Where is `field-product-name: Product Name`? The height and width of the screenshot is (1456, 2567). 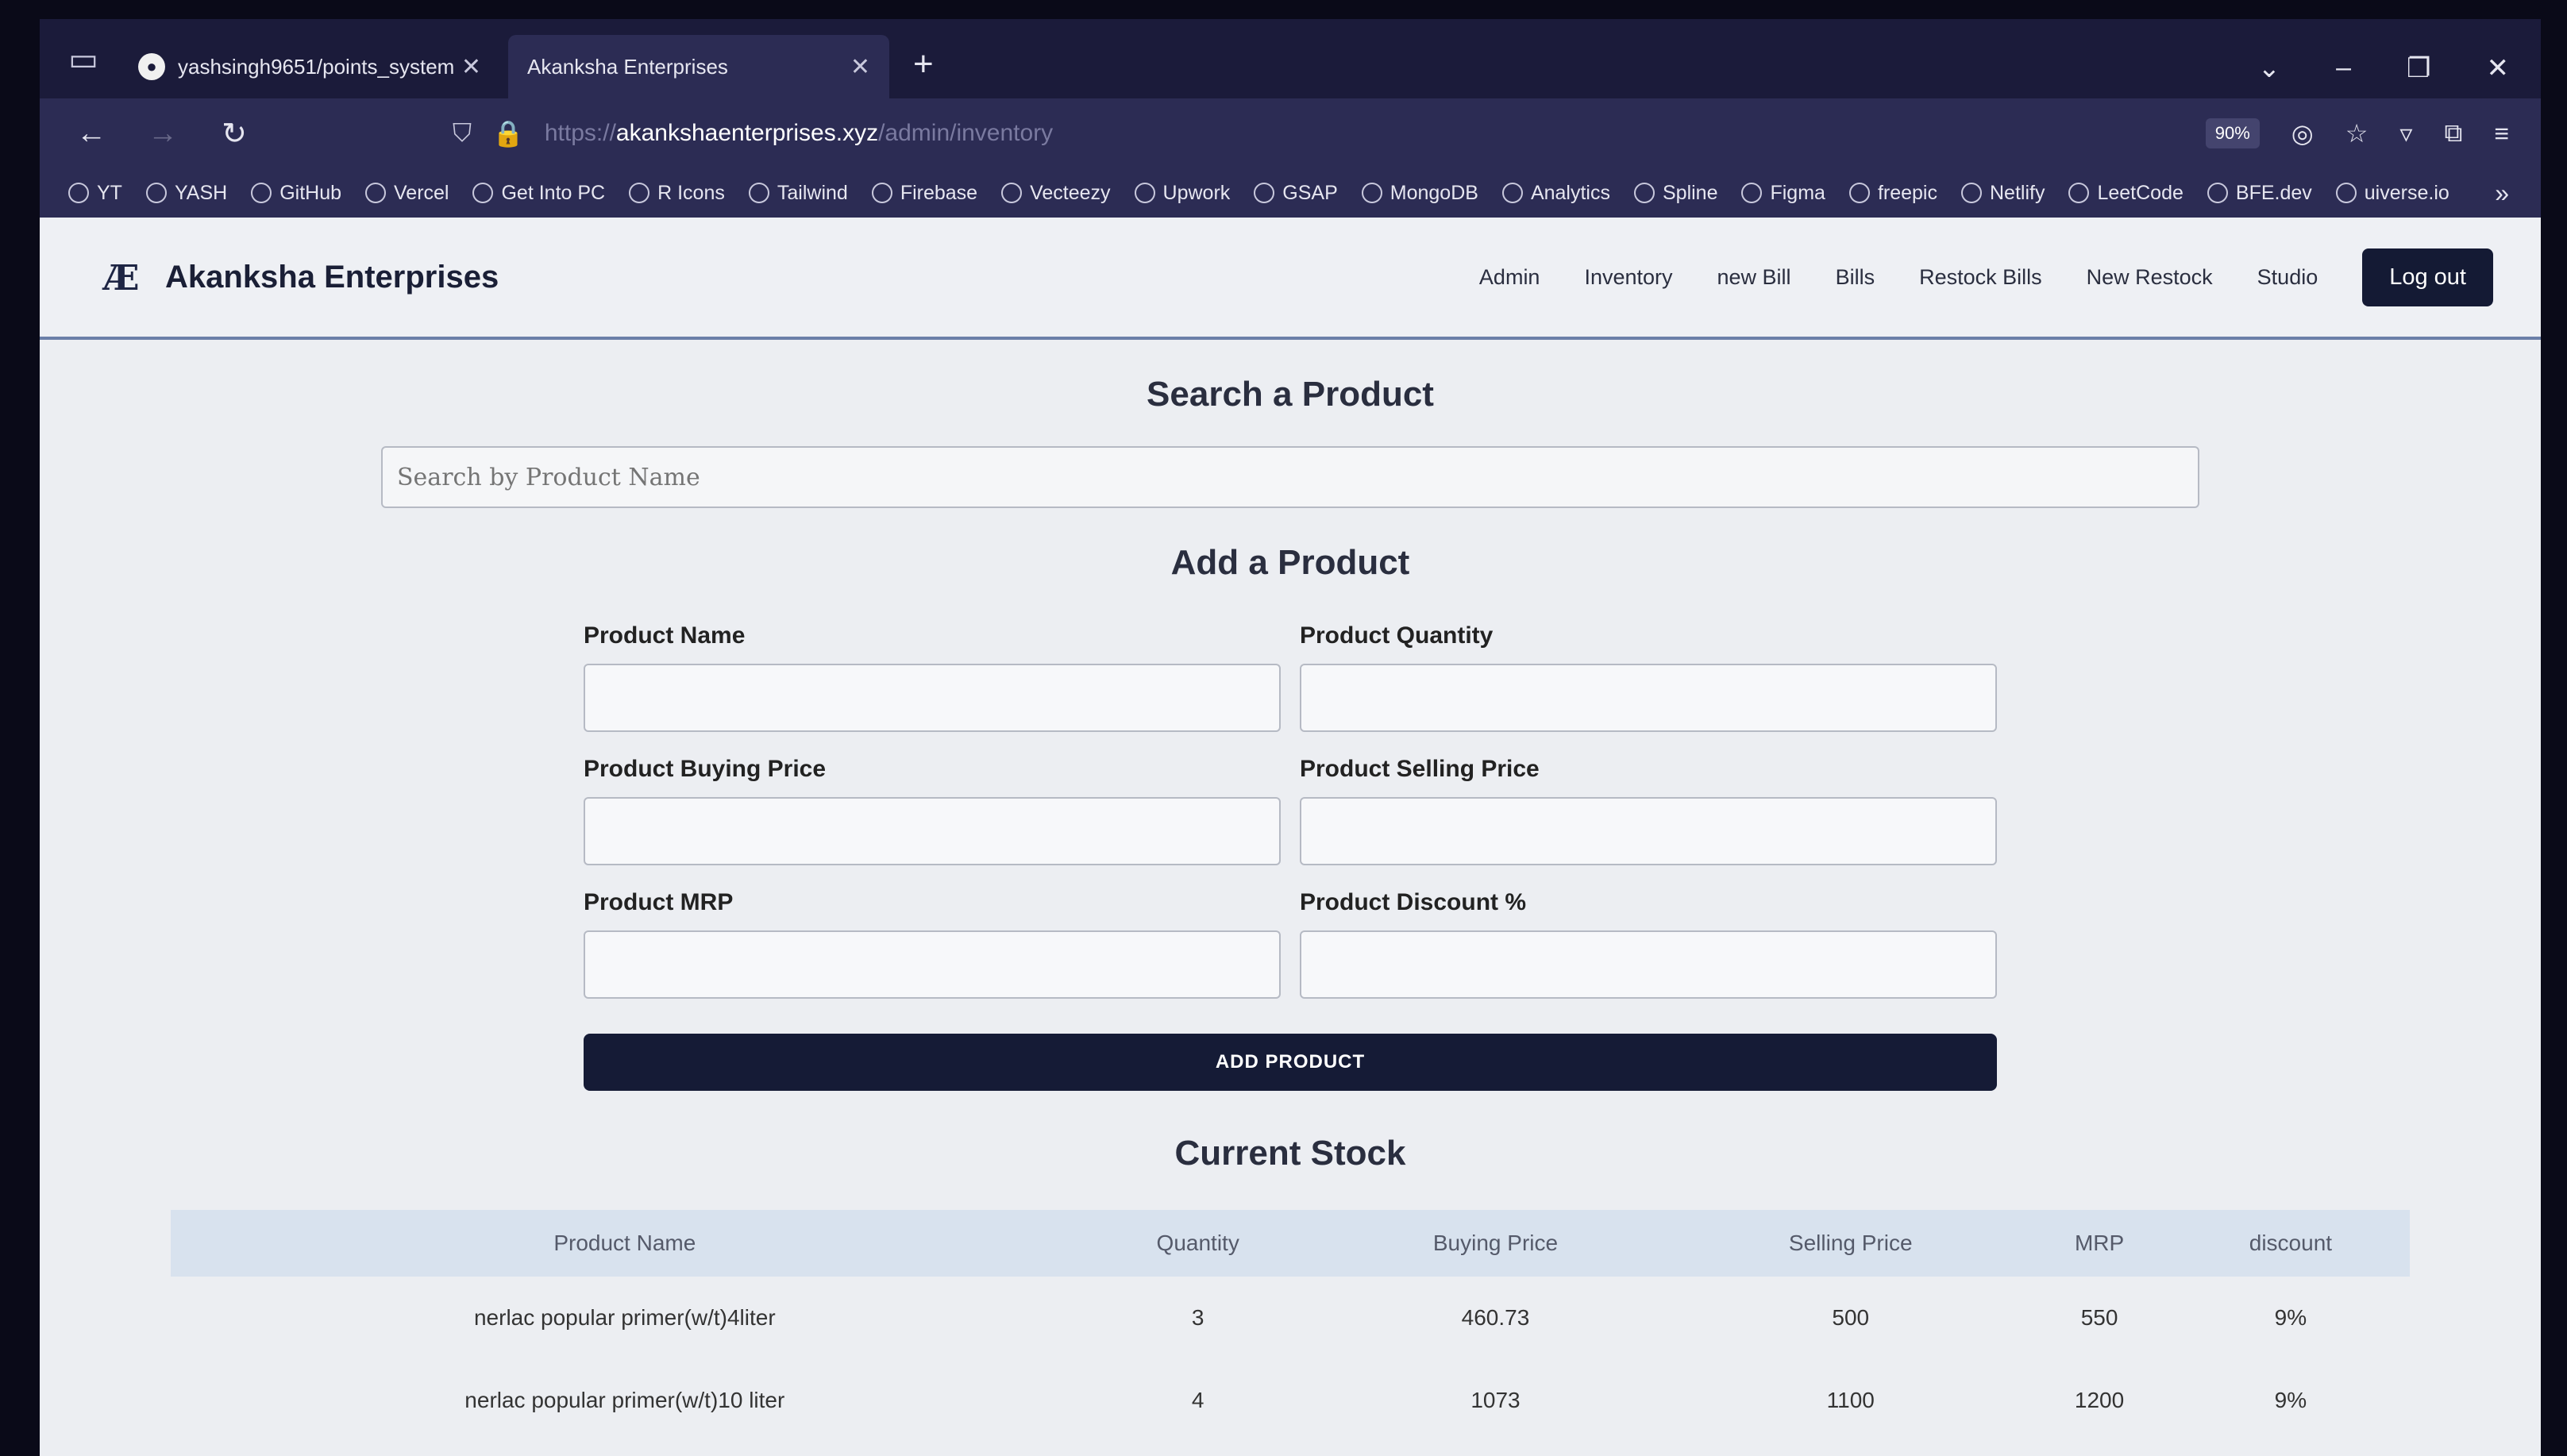 field-product-name: Product Name is located at coordinates (932, 677).